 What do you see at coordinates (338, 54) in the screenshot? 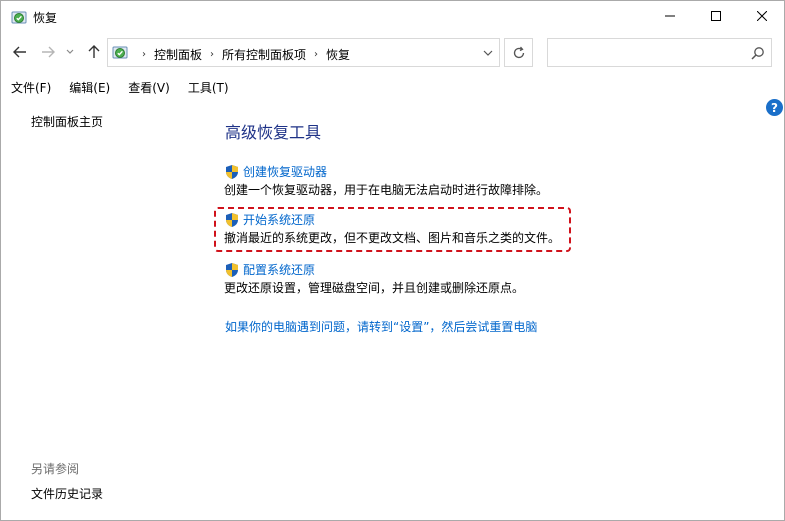
I see `breadcrumb-recovery: 恢复` at bounding box center [338, 54].